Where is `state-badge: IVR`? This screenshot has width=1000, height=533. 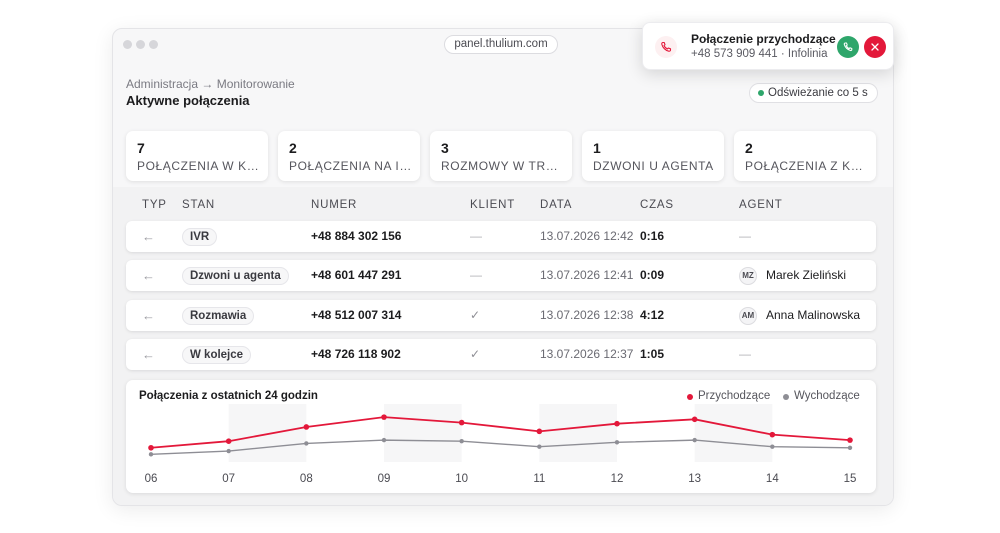
state-badge: IVR is located at coordinates (200, 237).